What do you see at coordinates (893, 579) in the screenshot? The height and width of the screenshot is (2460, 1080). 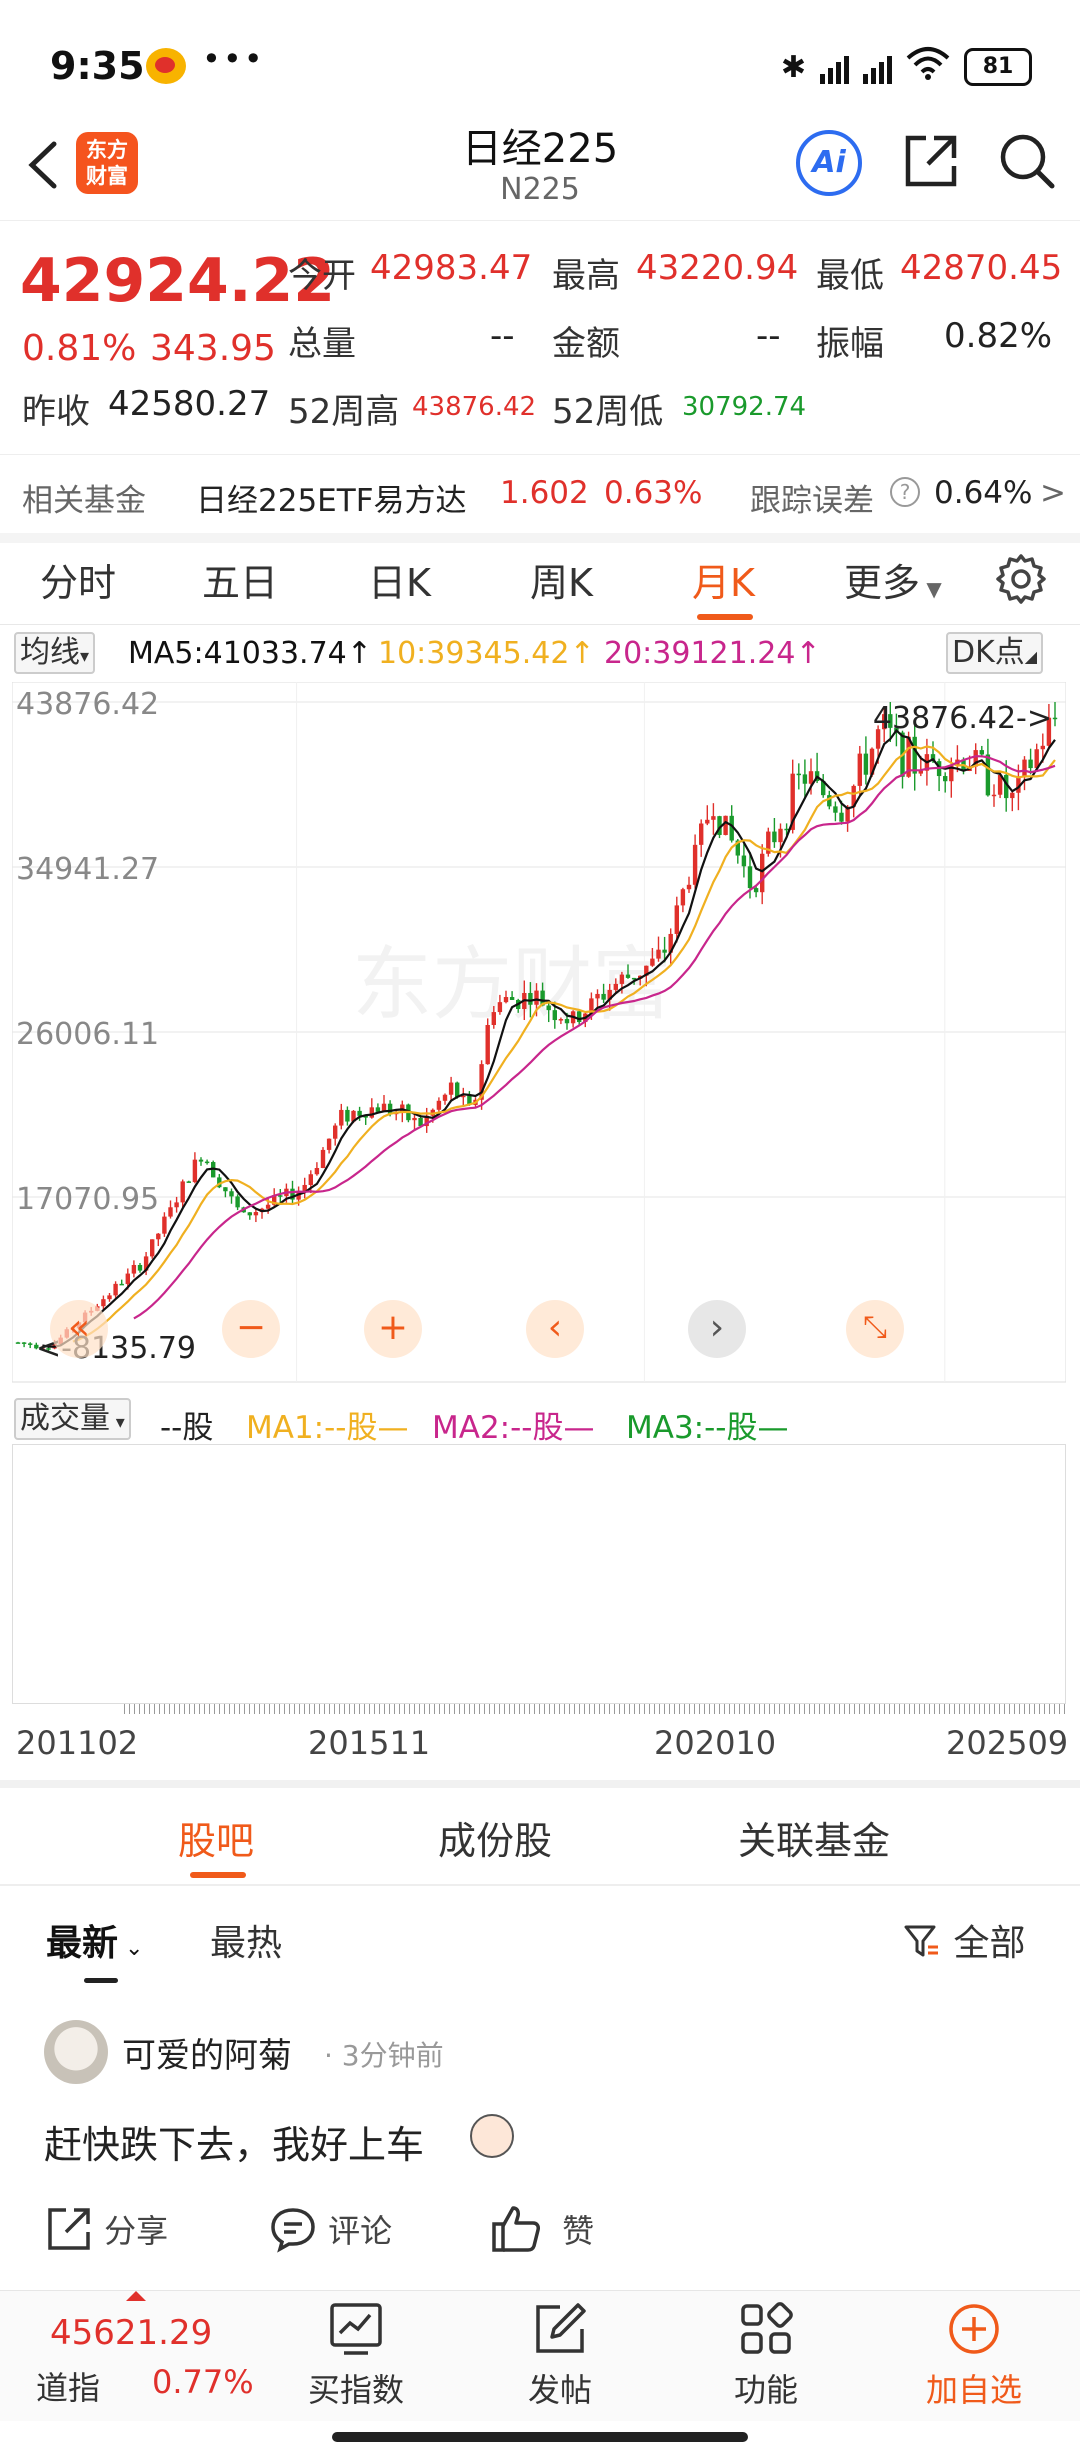 I see `tab-more: 更多 ▼` at bounding box center [893, 579].